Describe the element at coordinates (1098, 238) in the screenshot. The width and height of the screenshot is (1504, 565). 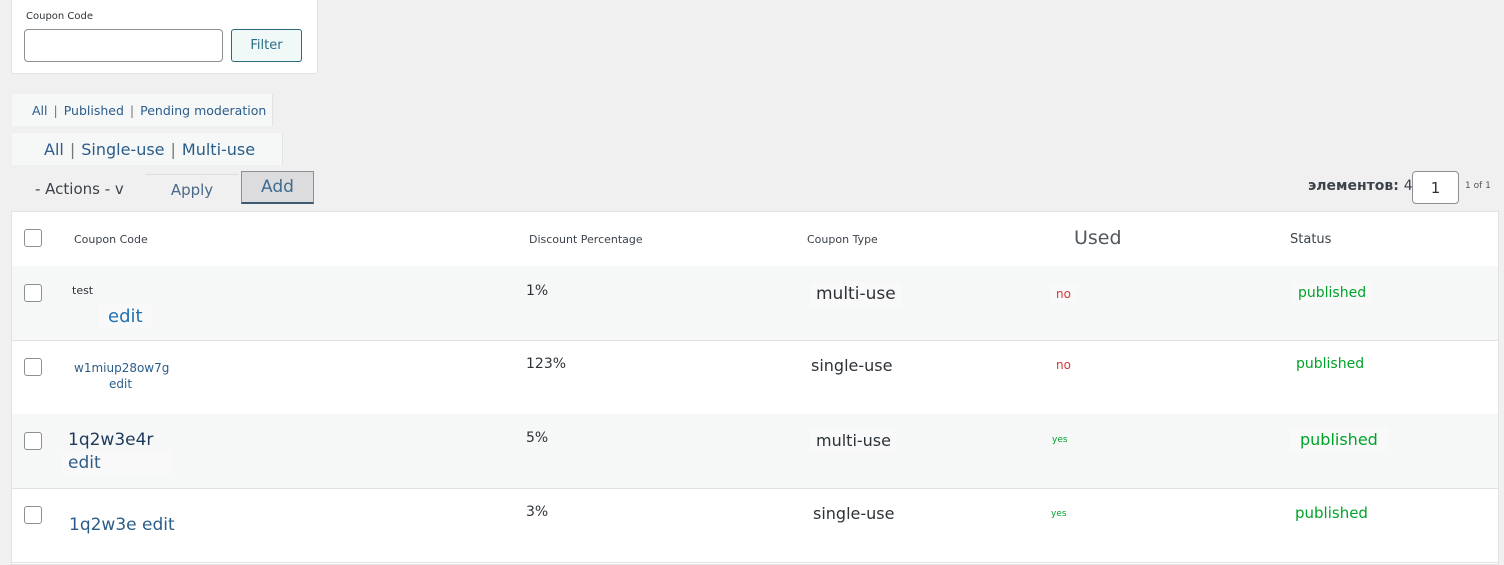
I see `header-used: Used` at that location.